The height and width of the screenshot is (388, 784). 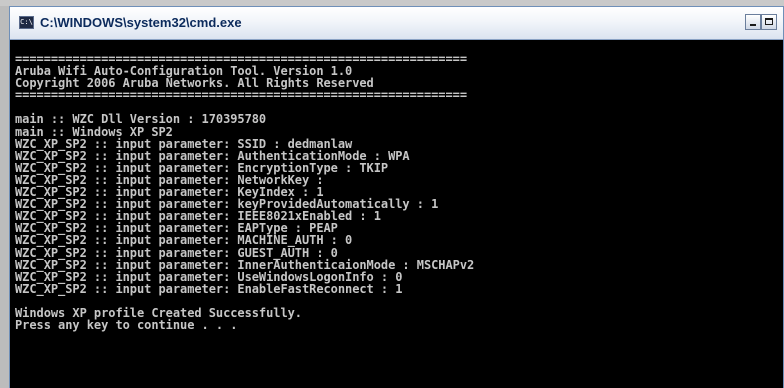 What do you see at coordinates (753, 25) in the screenshot?
I see `minimize-icon` at bounding box center [753, 25].